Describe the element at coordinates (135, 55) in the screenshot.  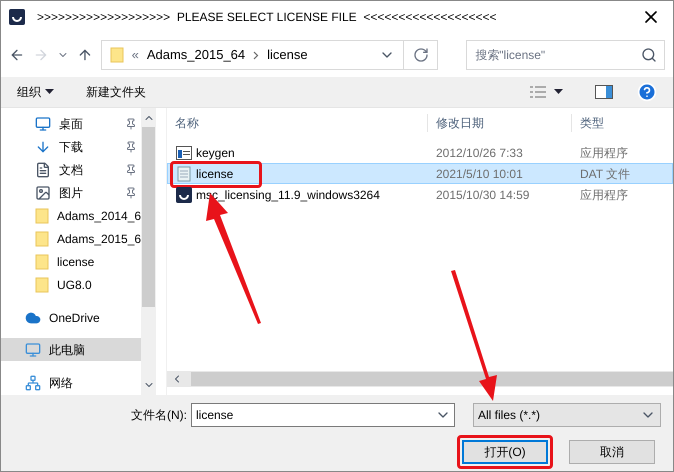
I see `overflow-chevron: «` at that location.